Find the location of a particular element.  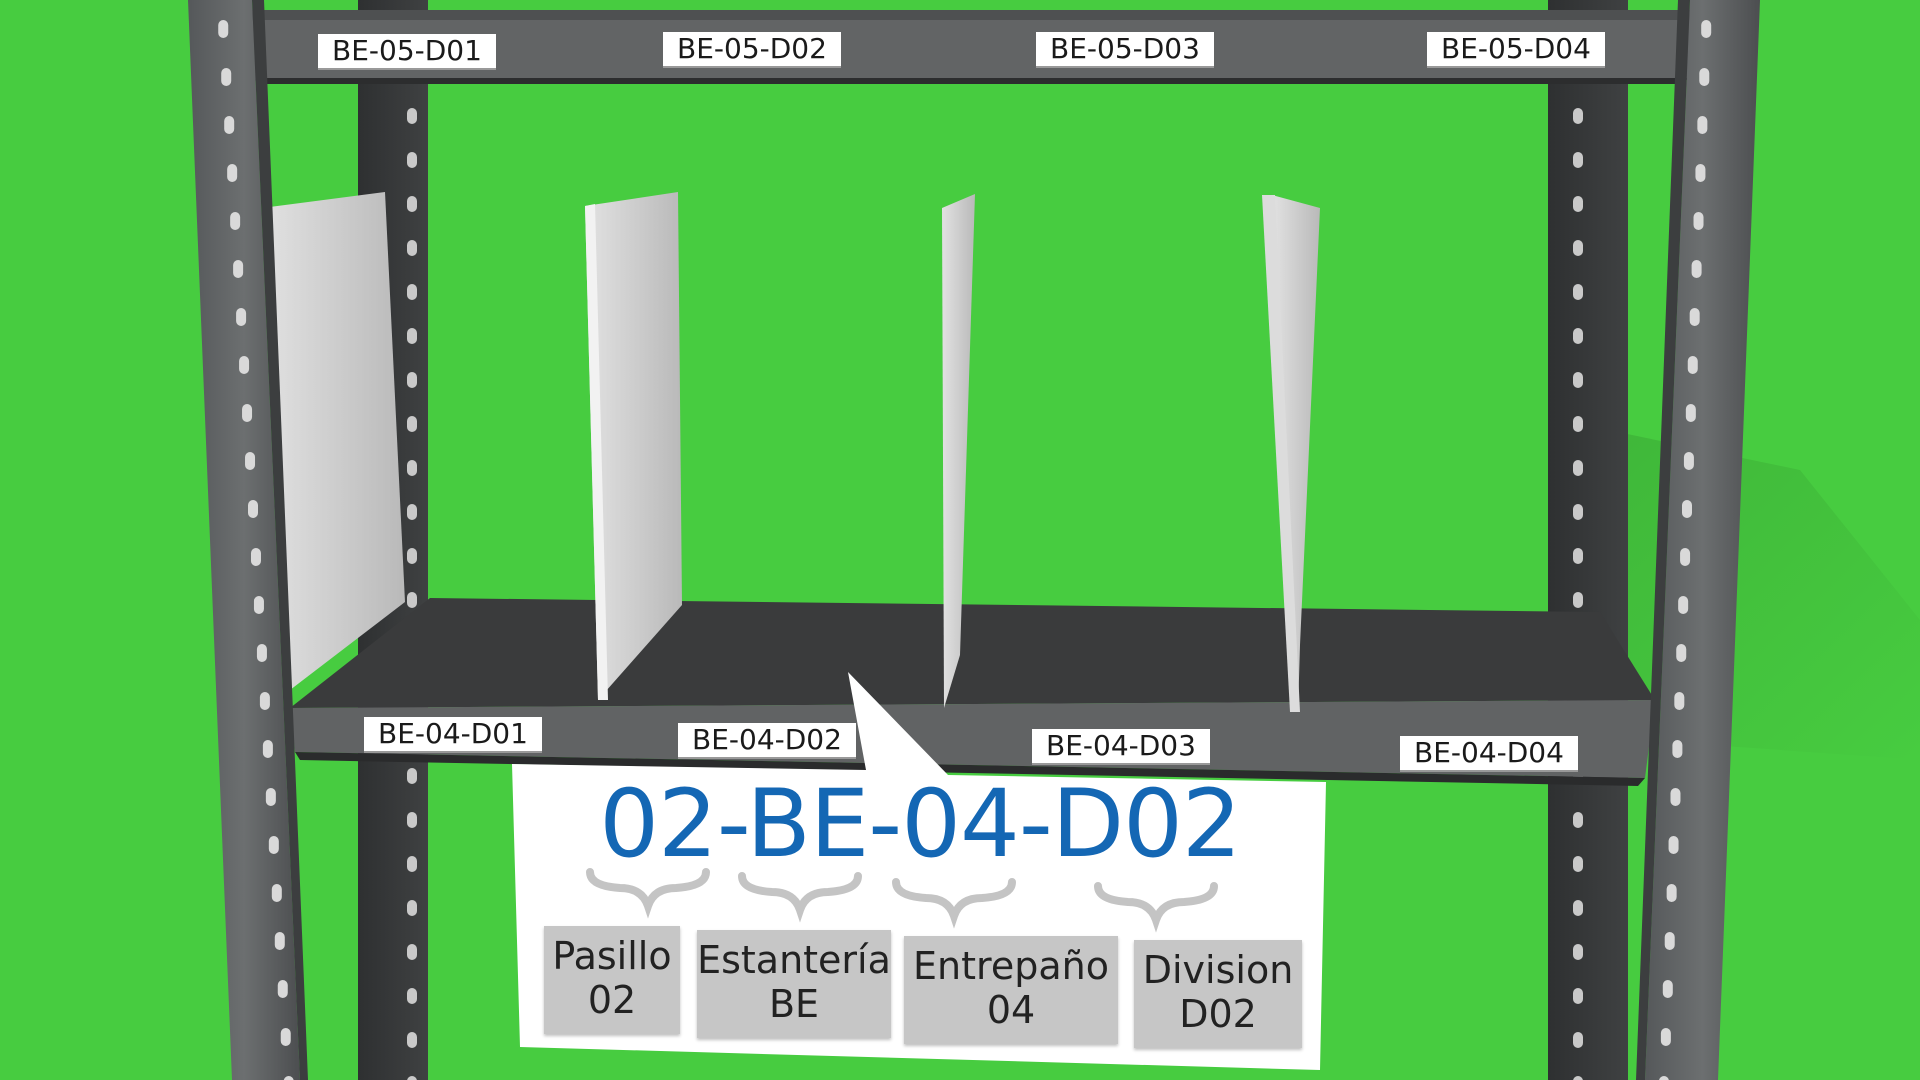

bottom-shelf-surface is located at coordinates (972, 653).